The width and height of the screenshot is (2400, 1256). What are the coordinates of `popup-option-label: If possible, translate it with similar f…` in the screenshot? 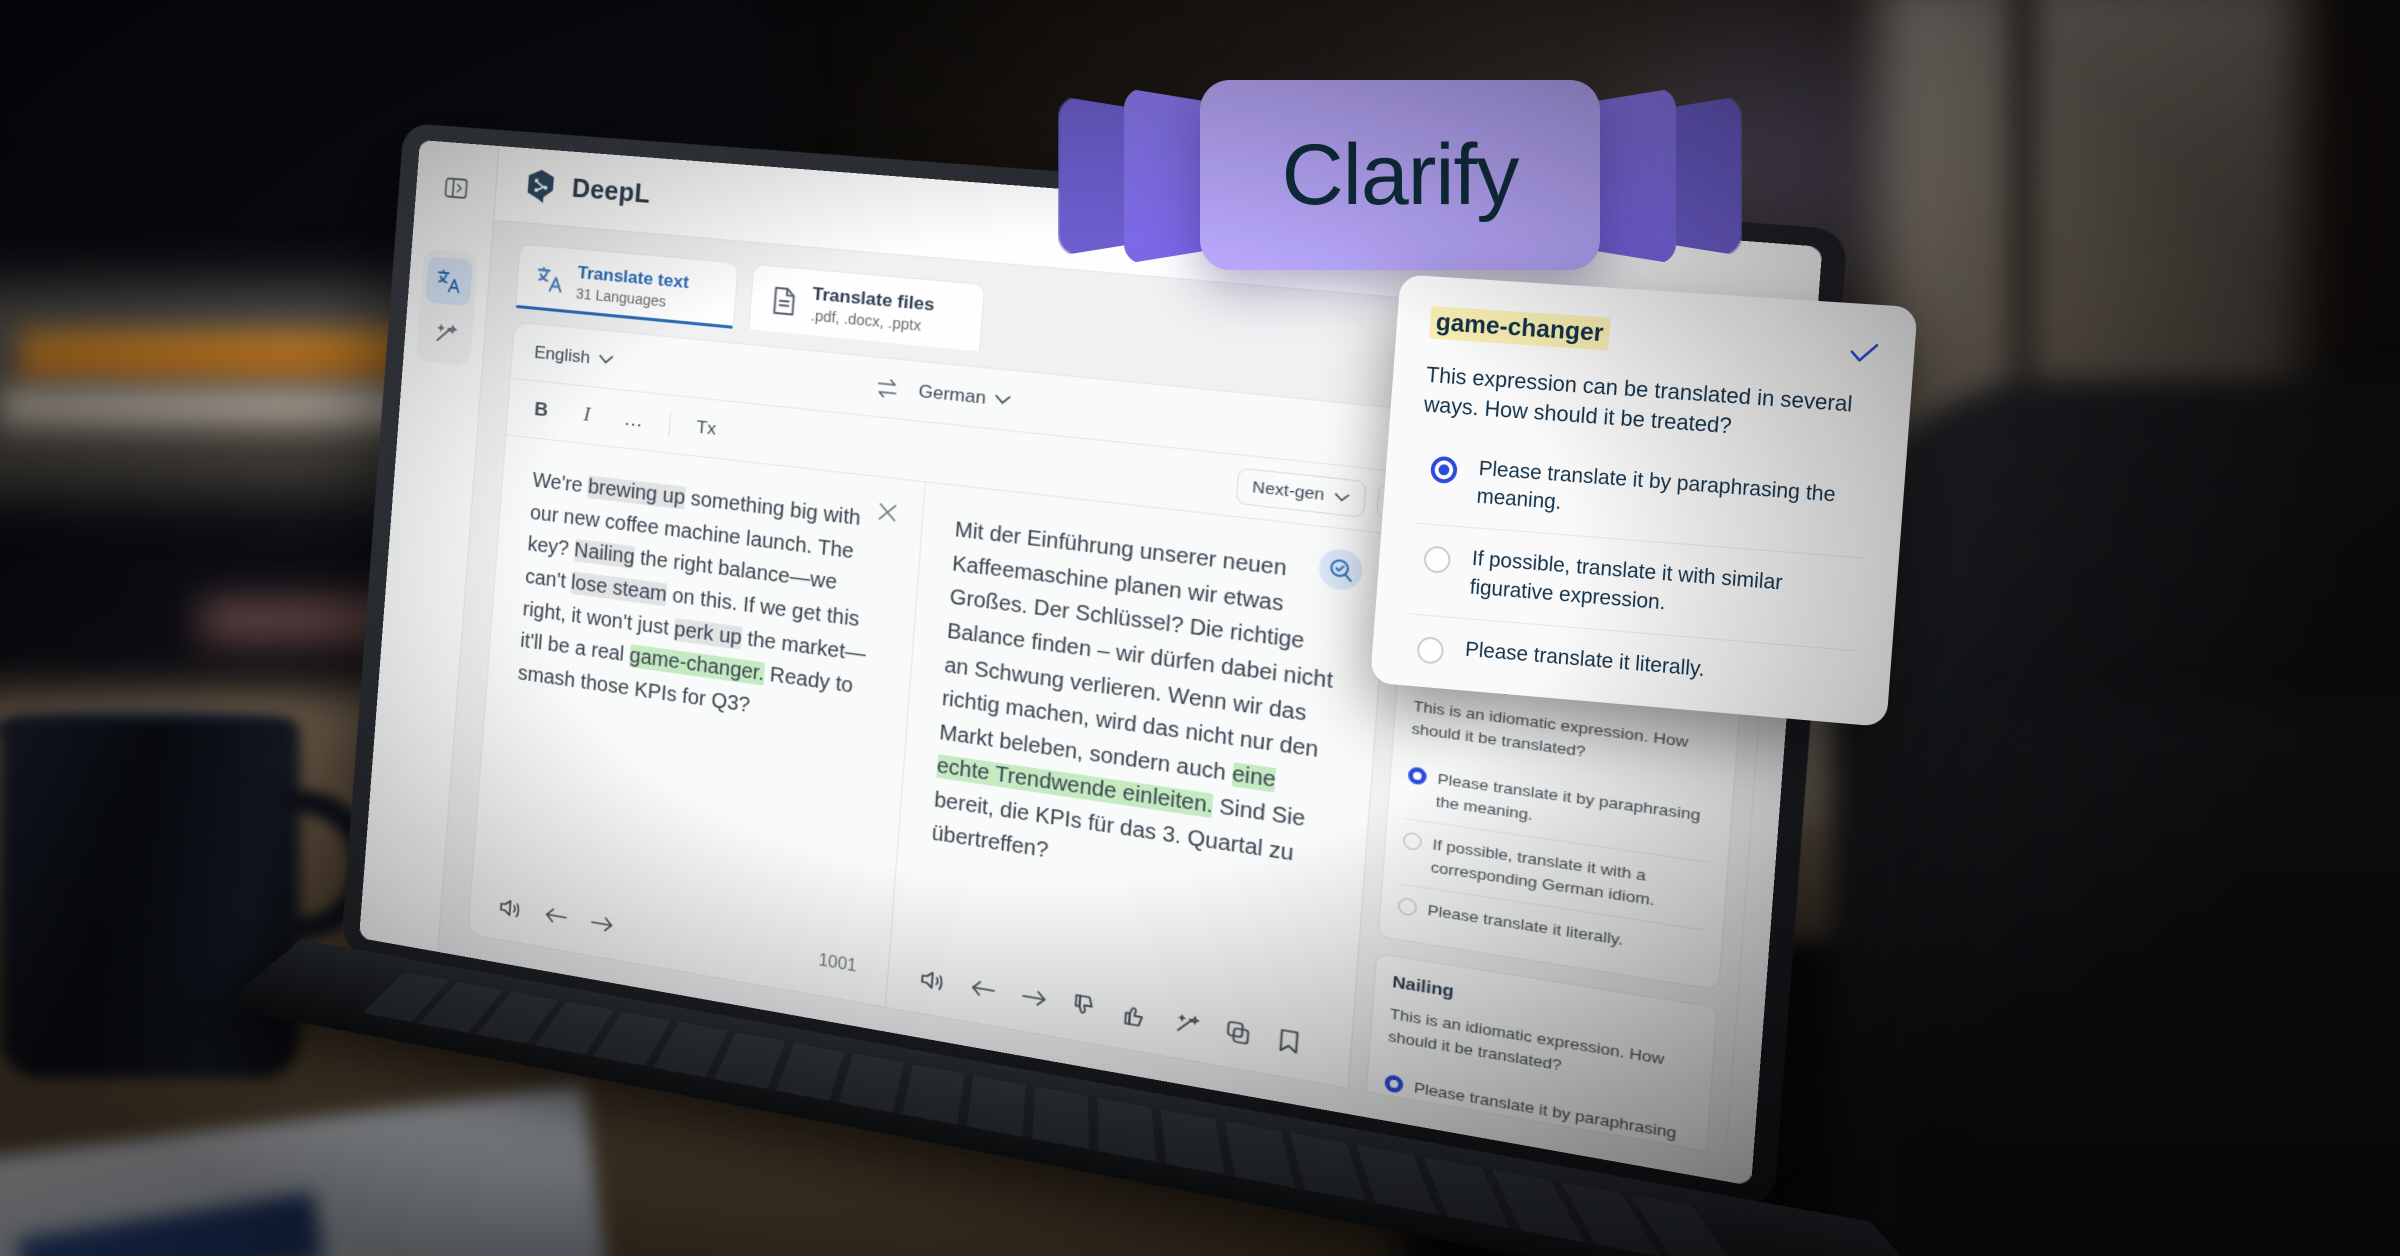 It's located at (1626, 581).